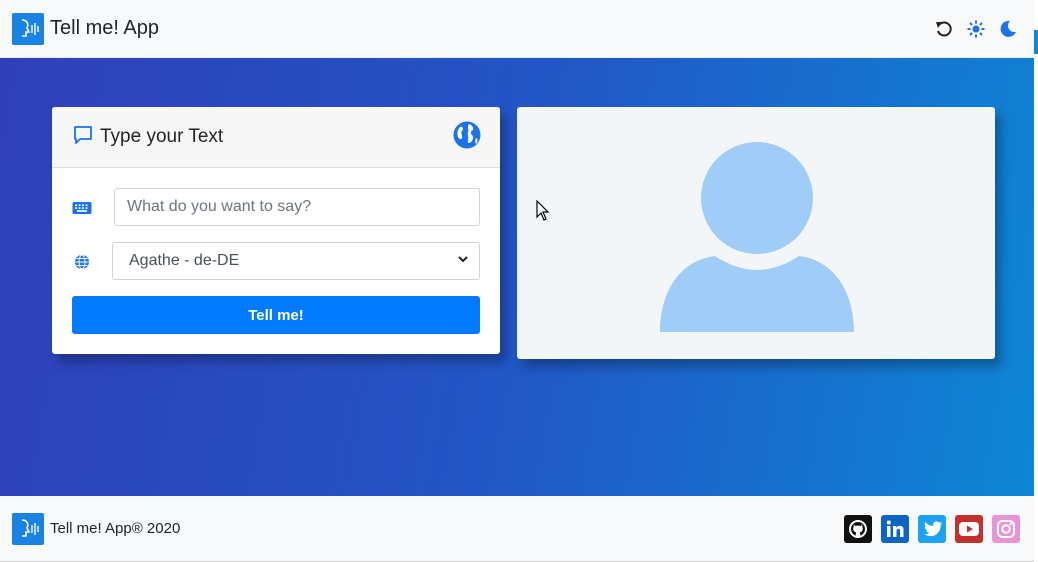  Describe the element at coordinates (1006, 528) in the screenshot. I see `instagram-icon` at that location.